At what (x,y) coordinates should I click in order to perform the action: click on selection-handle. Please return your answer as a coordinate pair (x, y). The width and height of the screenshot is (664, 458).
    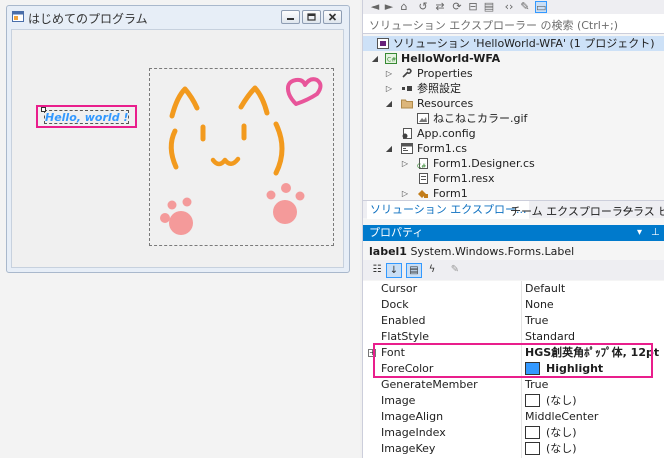
    Looking at the image, I should click on (43, 109).